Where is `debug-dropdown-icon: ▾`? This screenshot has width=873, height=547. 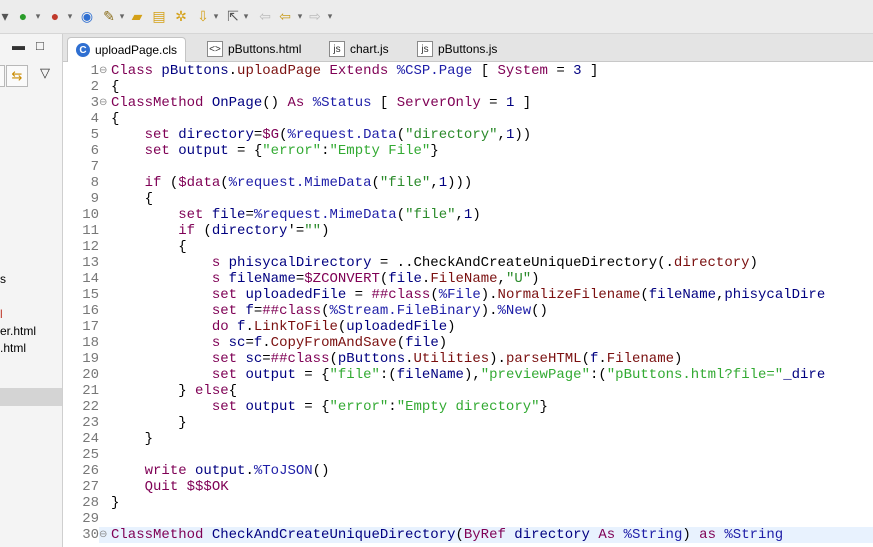
debug-dropdown-icon: ▾ is located at coordinates (70, 16).